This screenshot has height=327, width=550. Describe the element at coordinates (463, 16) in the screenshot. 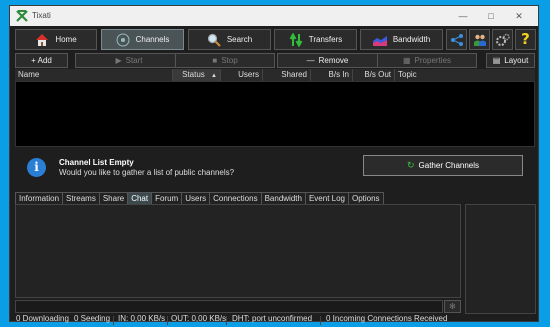

I see `minimize-button: —` at that location.